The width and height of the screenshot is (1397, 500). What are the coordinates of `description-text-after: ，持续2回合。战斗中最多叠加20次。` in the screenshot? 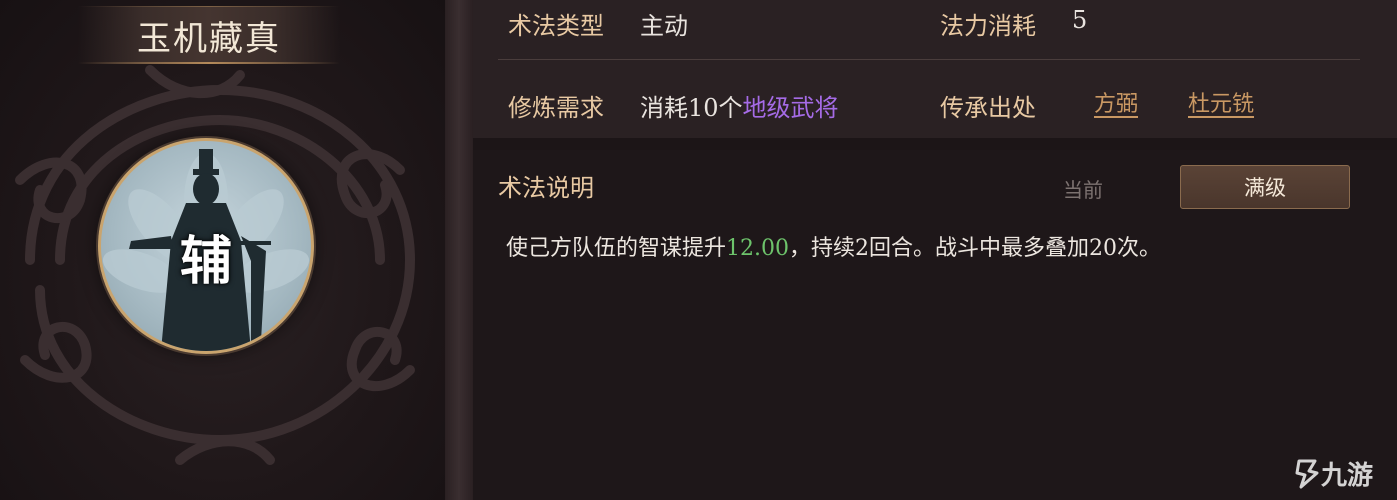 It's located at (975, 248).